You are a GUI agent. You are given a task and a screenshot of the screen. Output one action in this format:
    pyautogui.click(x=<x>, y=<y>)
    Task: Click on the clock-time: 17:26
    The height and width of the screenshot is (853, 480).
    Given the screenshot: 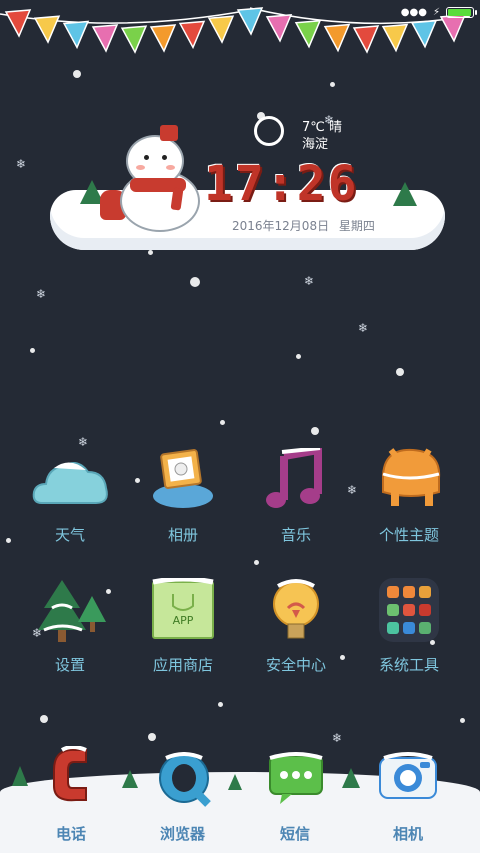 What is the action you would take?
    pyautogui.click(x=281, y=184)
    